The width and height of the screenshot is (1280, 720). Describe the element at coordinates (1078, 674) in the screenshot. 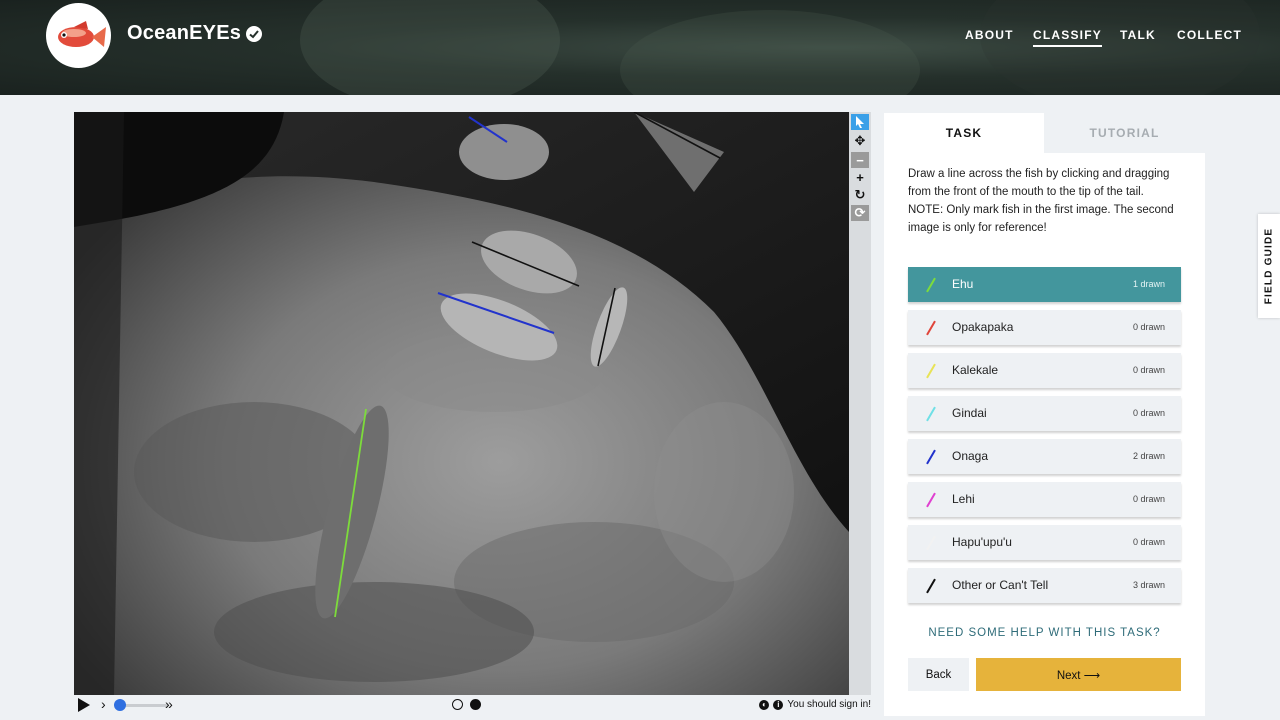

I see `next-button: Next ⟶` at that location.